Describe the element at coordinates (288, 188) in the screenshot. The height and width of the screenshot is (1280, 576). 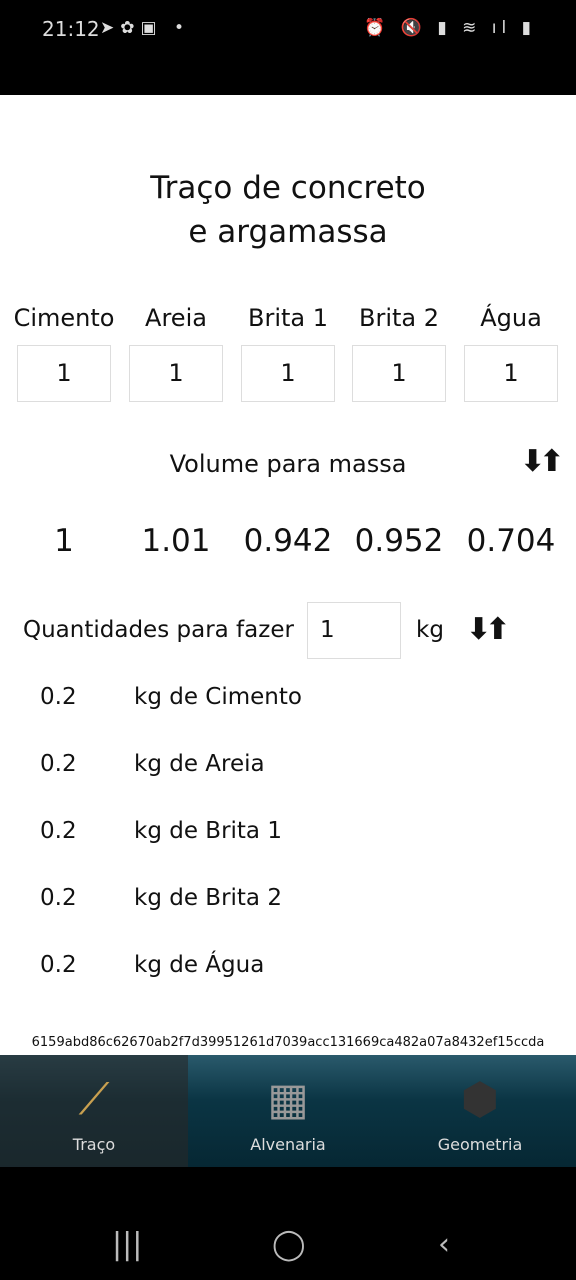
I see `title-line-1: Traço de concreto` at that location.